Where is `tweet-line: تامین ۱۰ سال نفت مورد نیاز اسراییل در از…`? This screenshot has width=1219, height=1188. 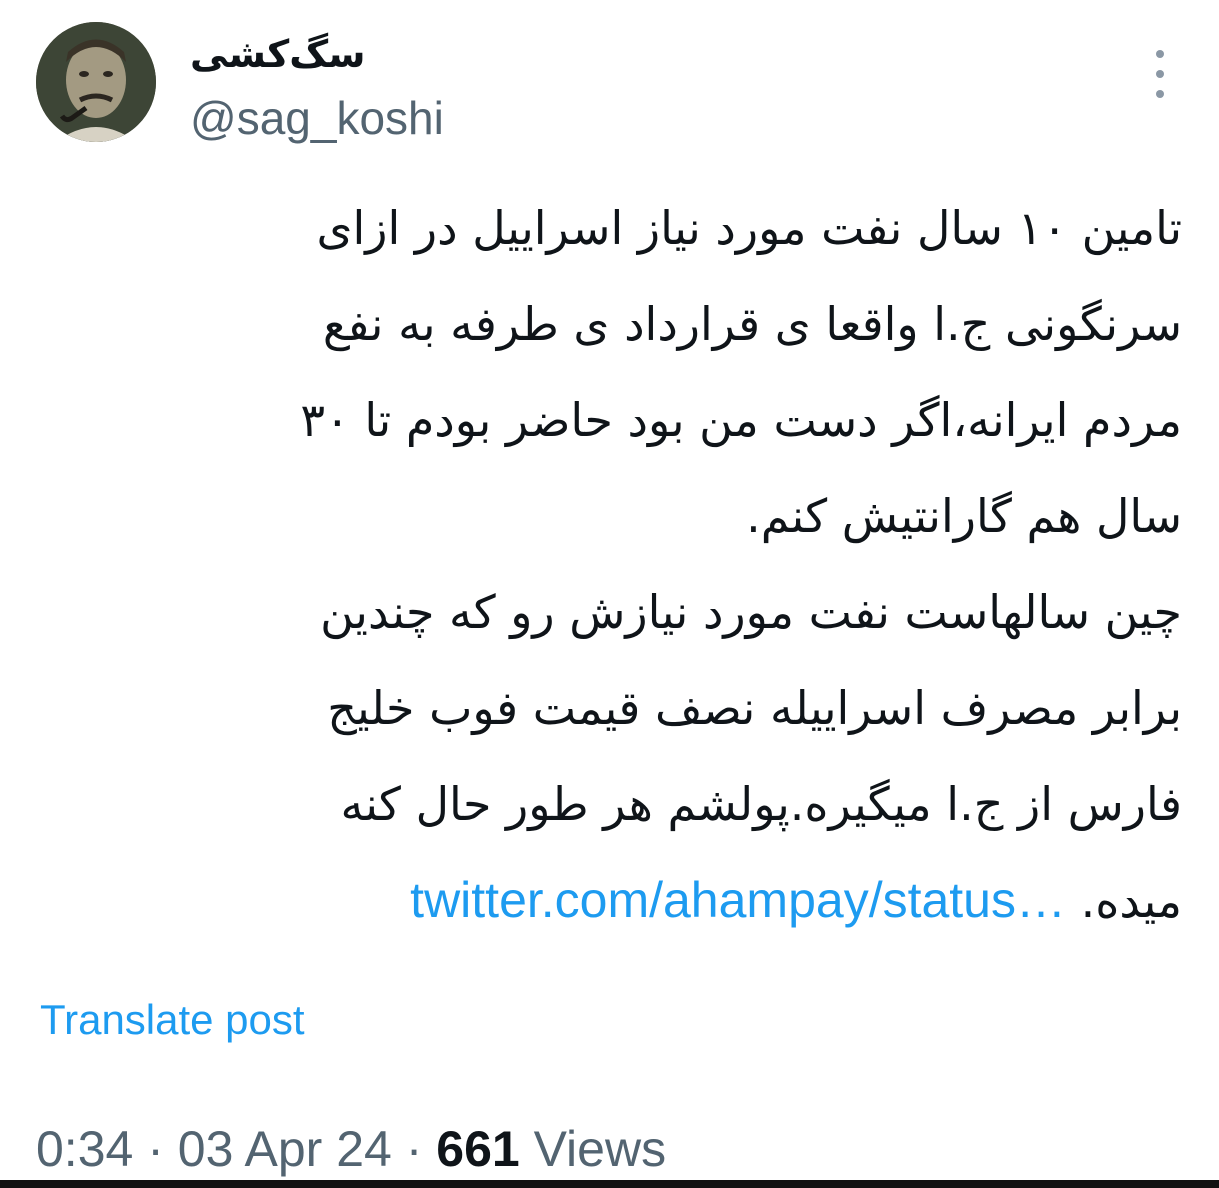
tweet-line: تامین ۱۰ سال نفت مورد نیاز اسراییل در از… is located at coordinates (749, 228).